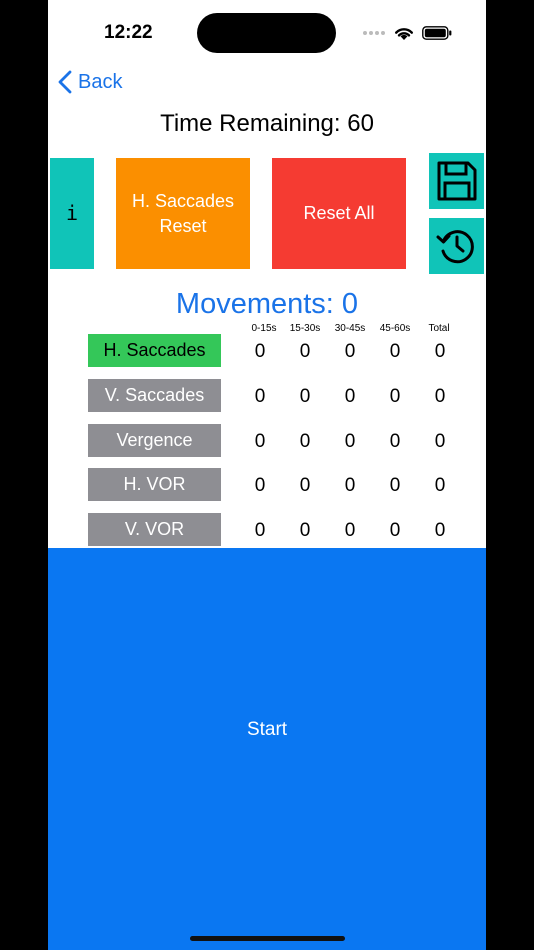 The height and width of the screenshot is (950, 534). I want to click on cell-h-vor-45-60s: 0, so click(395, 485).